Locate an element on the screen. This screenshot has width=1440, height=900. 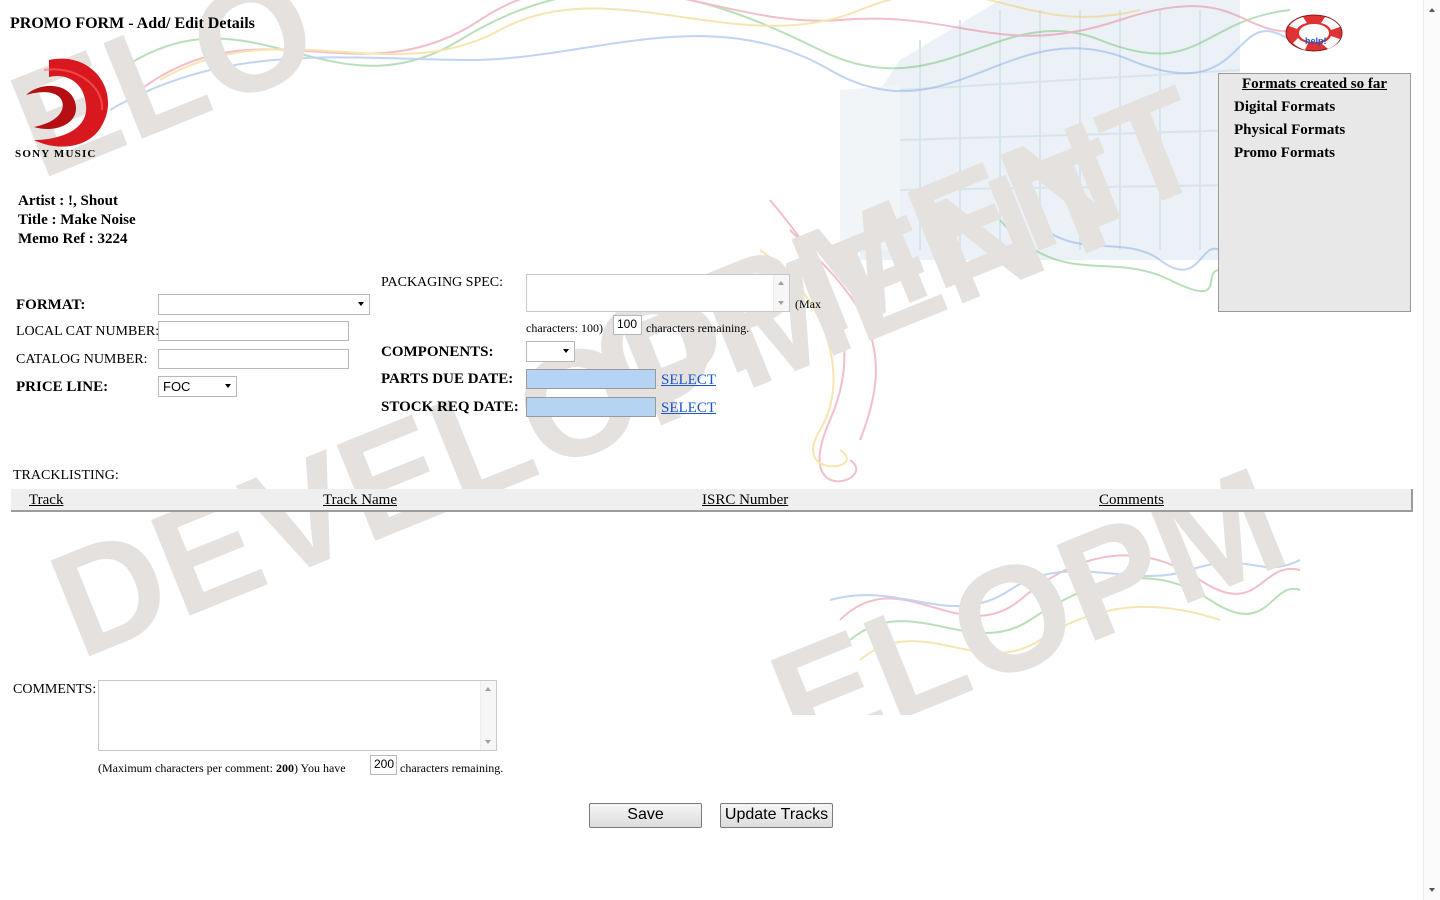
comments-remaining-suffix: characters remaining. is located at coordinates (452, 768).